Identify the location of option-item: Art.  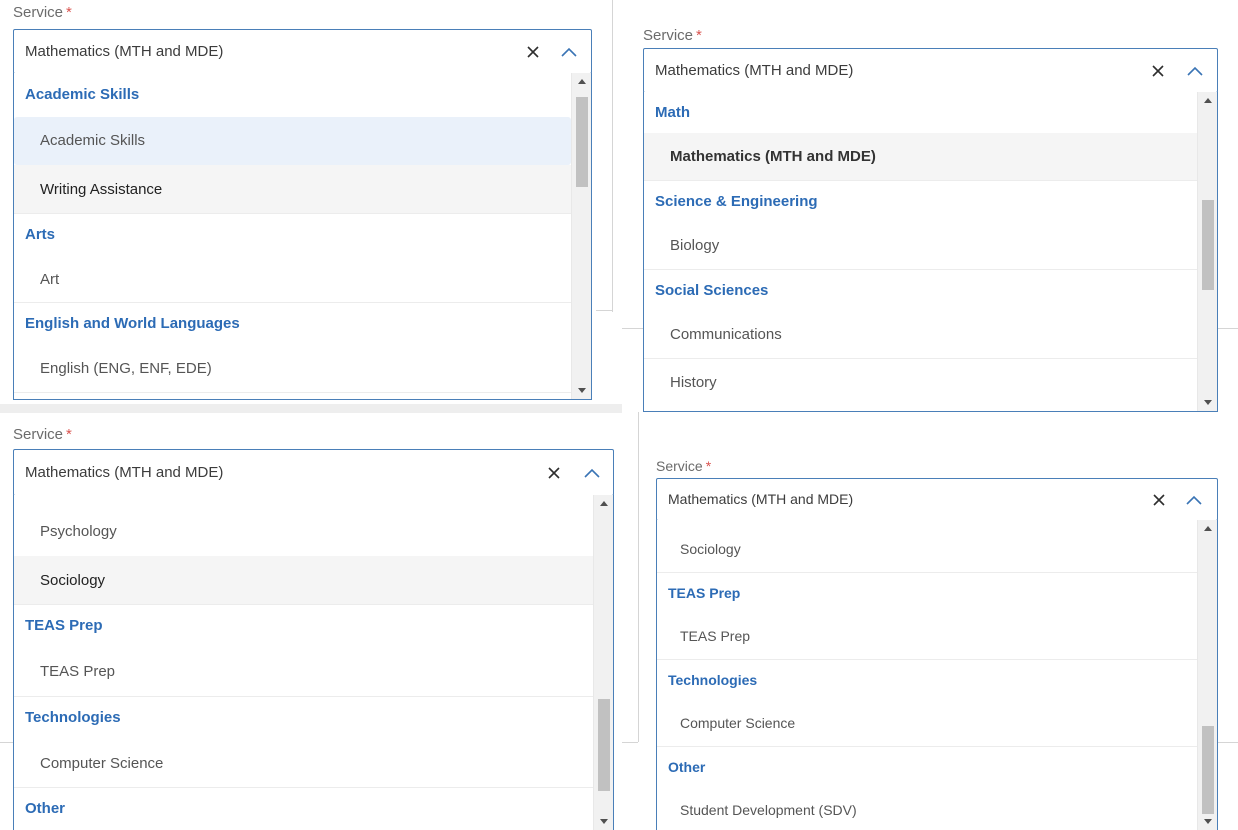
(292, 279).